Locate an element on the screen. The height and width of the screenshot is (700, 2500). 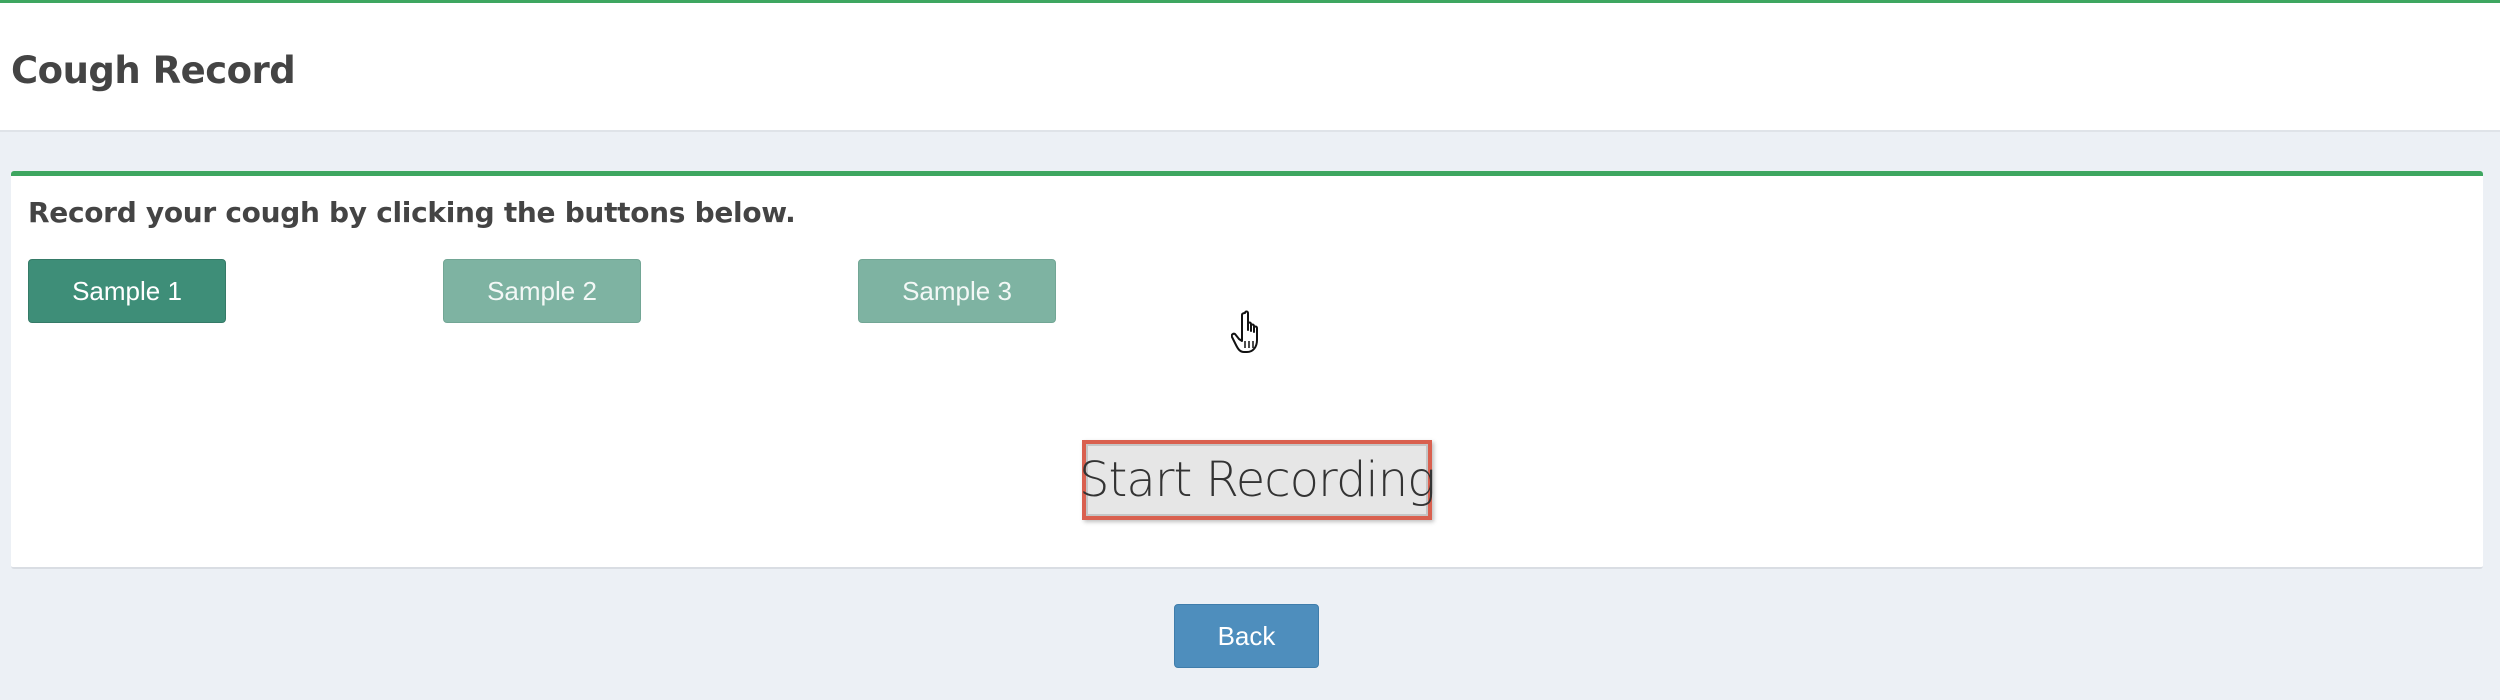
back-button: Back is located at coordinates (1246, 636).